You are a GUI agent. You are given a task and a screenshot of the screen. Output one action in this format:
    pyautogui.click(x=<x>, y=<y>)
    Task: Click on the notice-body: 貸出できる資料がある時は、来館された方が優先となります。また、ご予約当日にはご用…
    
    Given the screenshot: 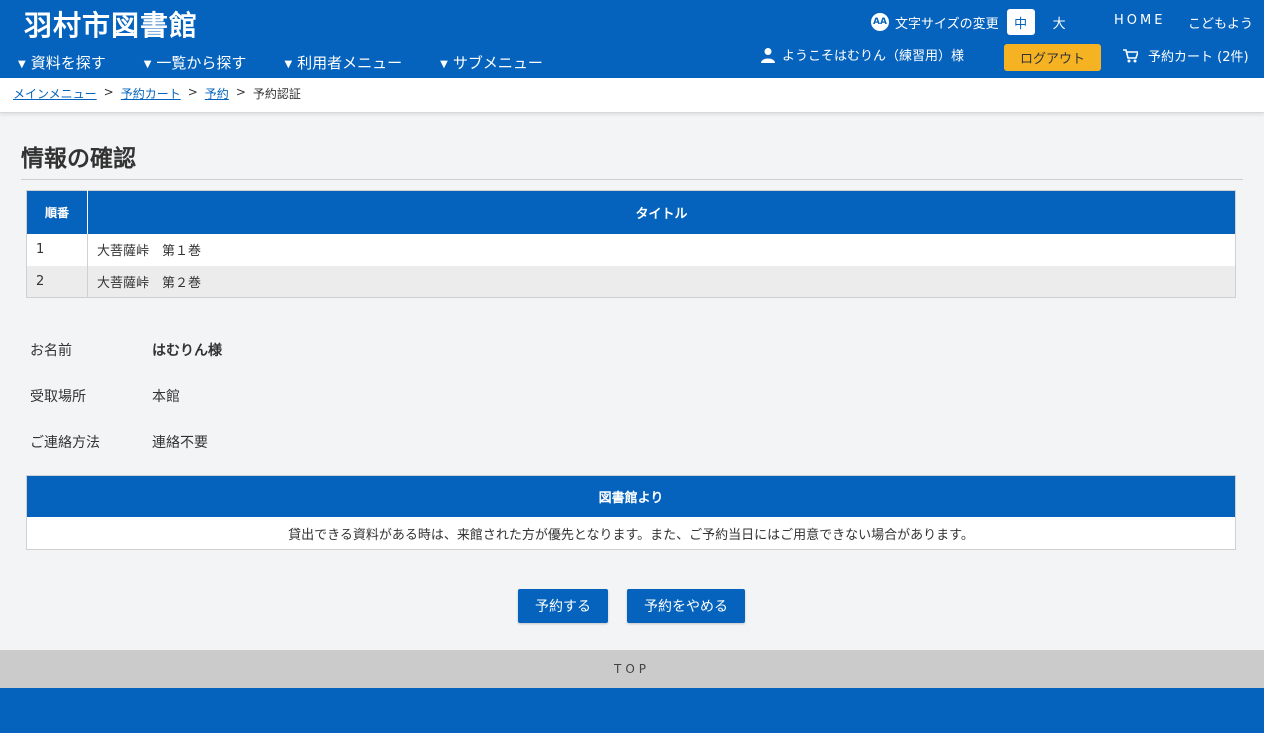 What is the action you would take?
    pyautogui.click(x=631, y=535)
    